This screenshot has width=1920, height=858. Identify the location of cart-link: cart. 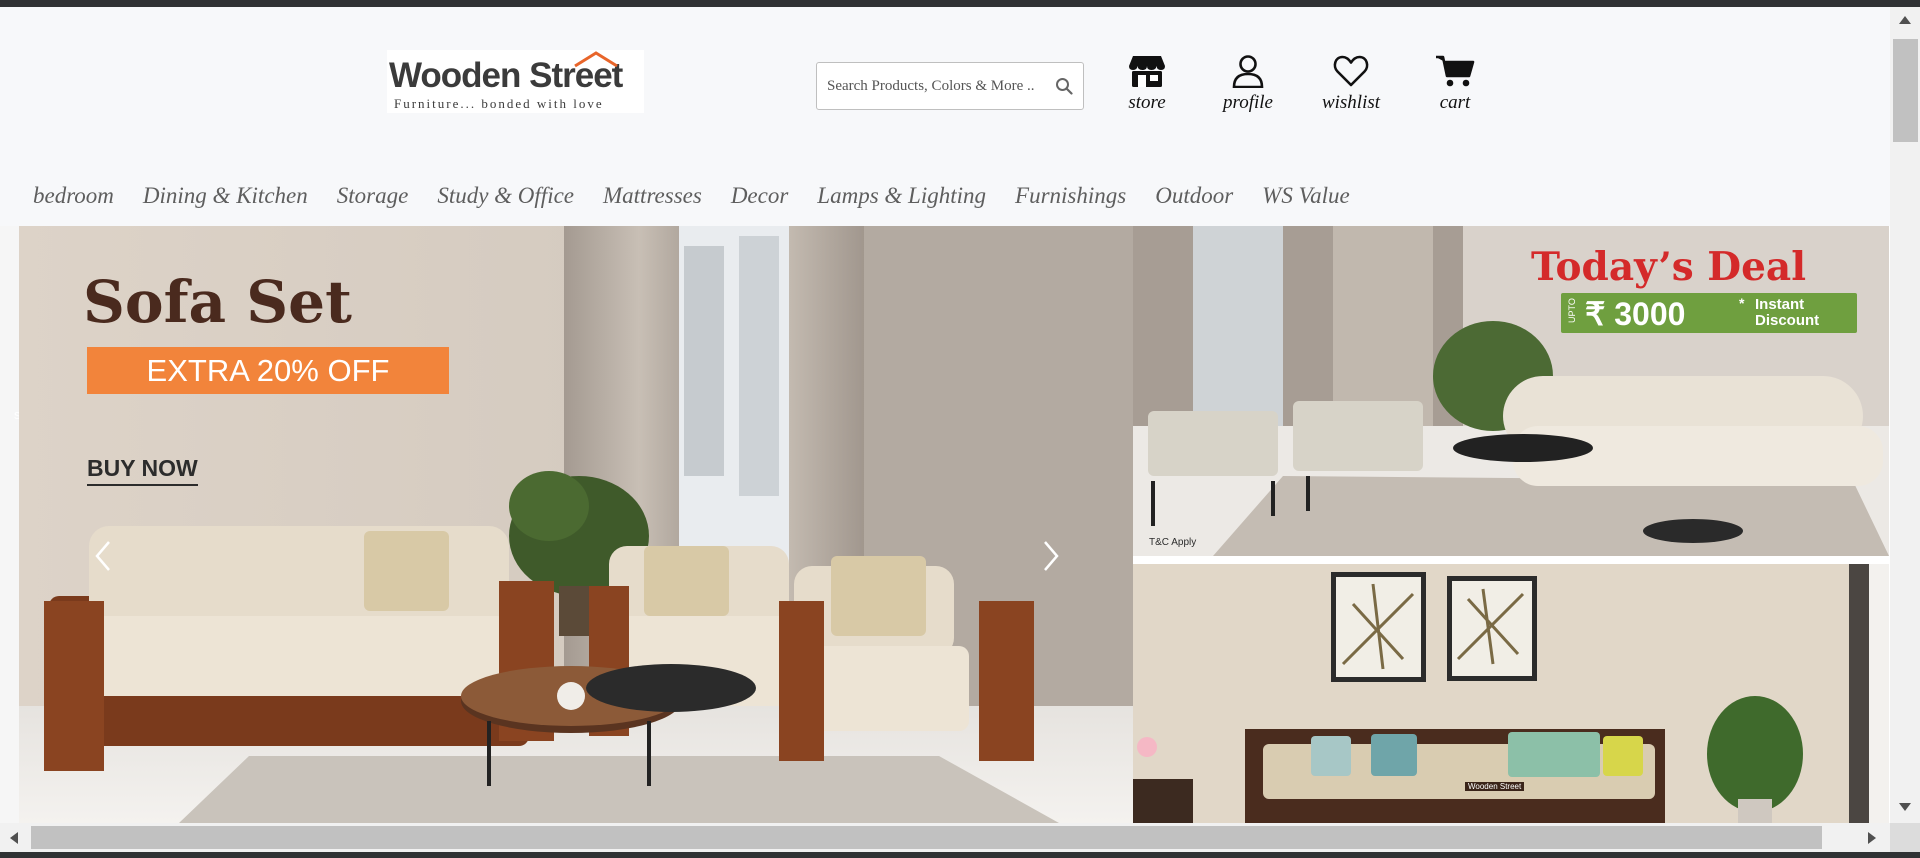
(1455, 86).